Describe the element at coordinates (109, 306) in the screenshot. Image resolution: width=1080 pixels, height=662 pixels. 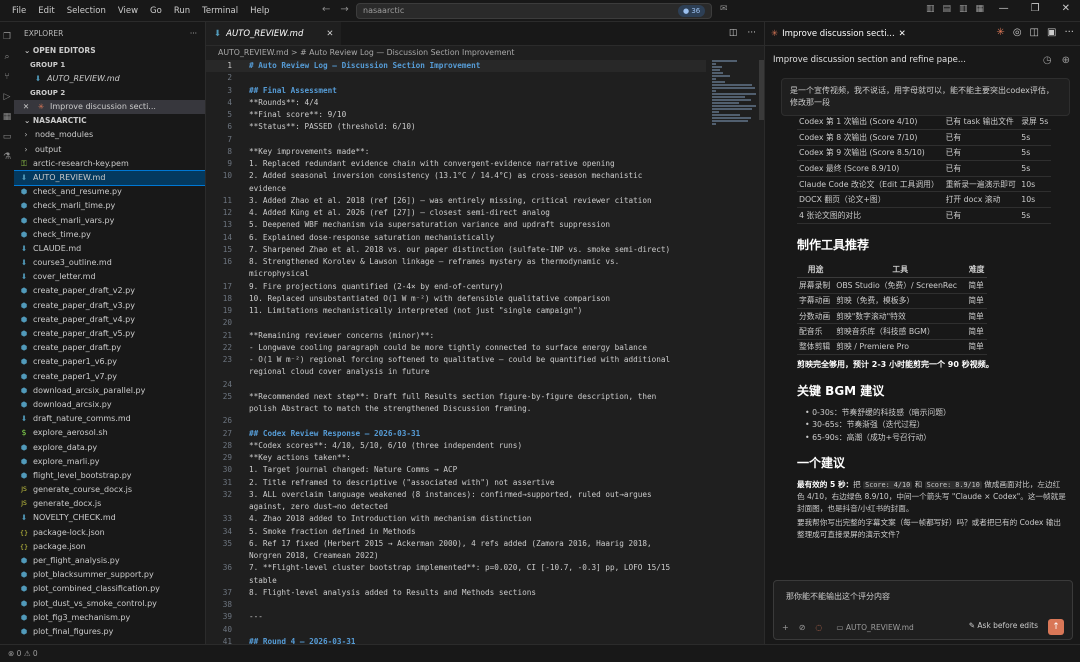
I see `file-item: ⬢ create_paper_draft_v3.py` at that location.